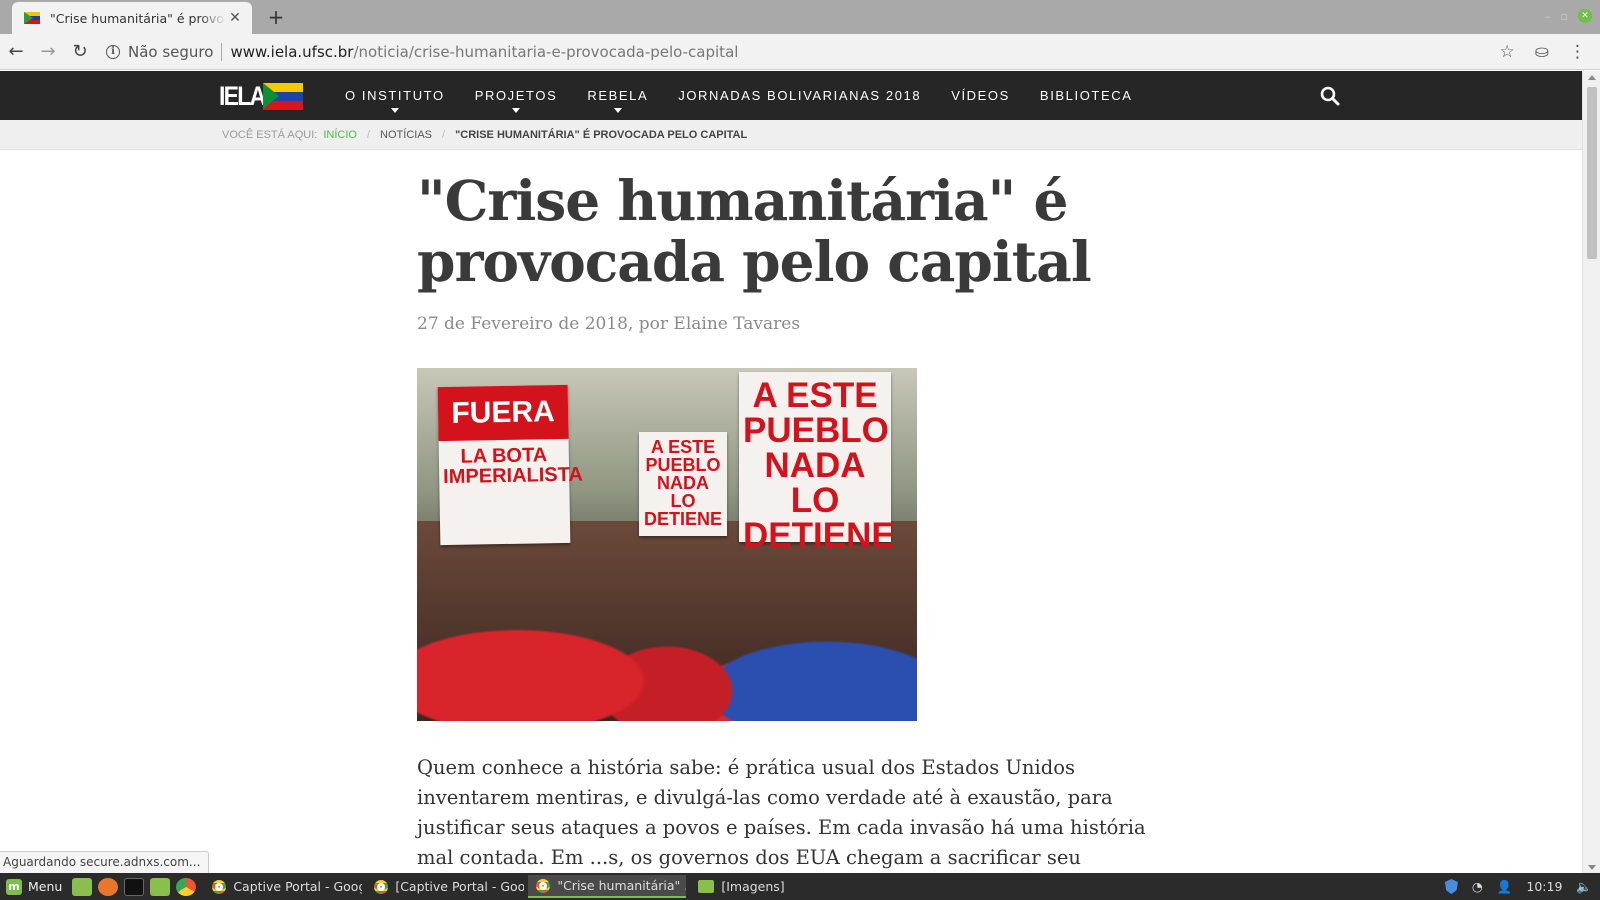 Image resolution: width=1600 pixels, height=900 pixels. I want to click on wifi-icon: ◔, so click(1477, 886).